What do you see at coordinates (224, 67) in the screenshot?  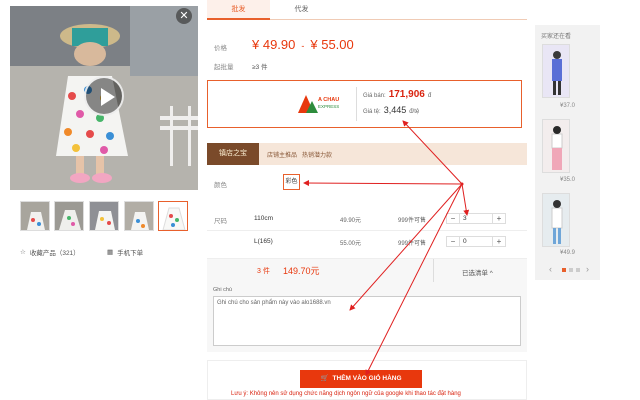 I see `moq-label: 起批量` at bounding box center [224, 67].